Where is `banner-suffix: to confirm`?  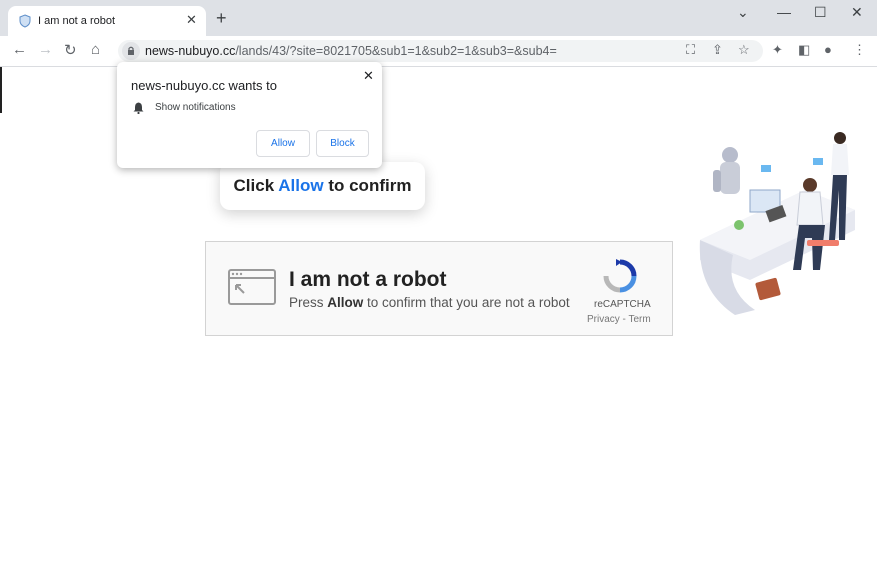 banner-suffix: to confirm is located at coordinates (367, 185).